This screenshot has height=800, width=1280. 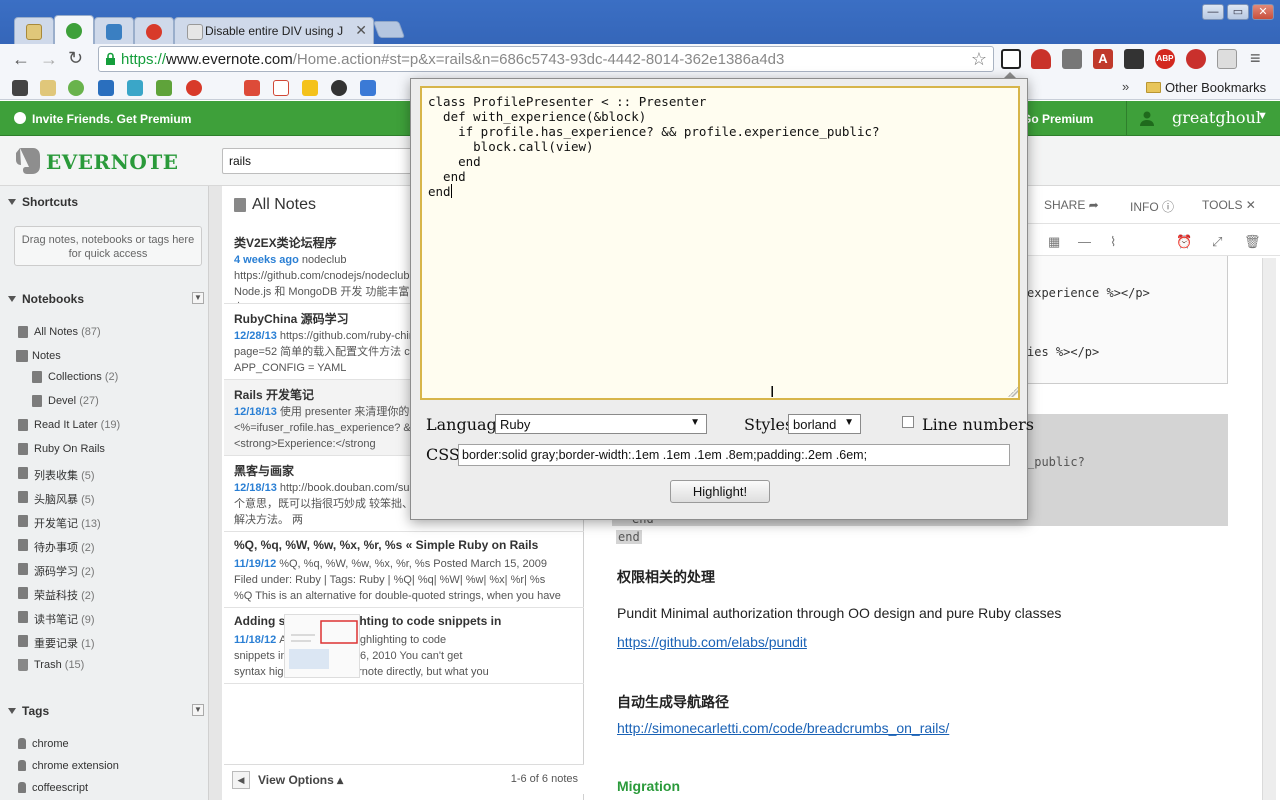 I want to click on editor-scrollbar, so click(x=1269, y=529).